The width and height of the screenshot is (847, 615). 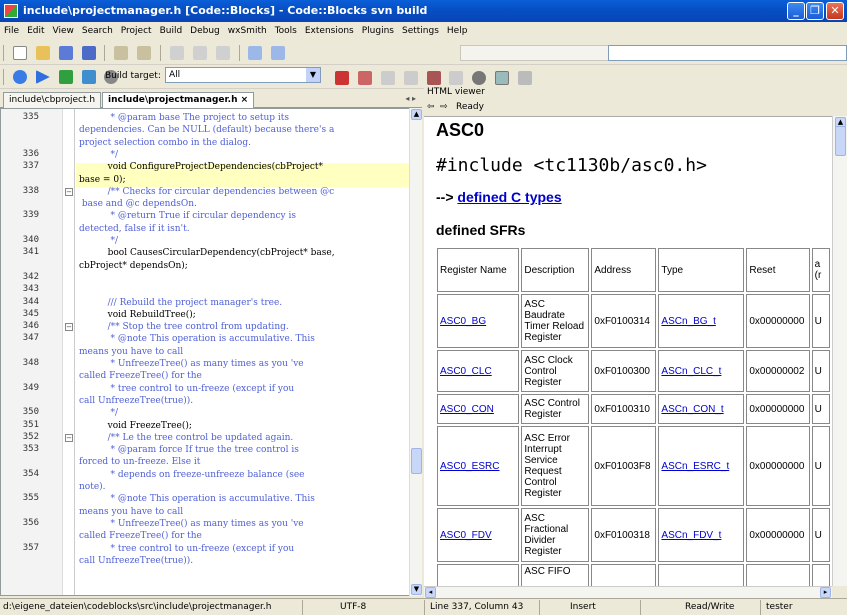 What do you see at coordinates (555, 409) in the screenshot?
I see `register-description: ASC Control Register` at bounding box center [555, 409].